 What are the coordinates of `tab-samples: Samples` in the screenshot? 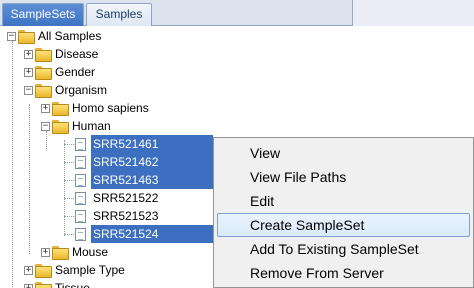 It's located at (119, 14).